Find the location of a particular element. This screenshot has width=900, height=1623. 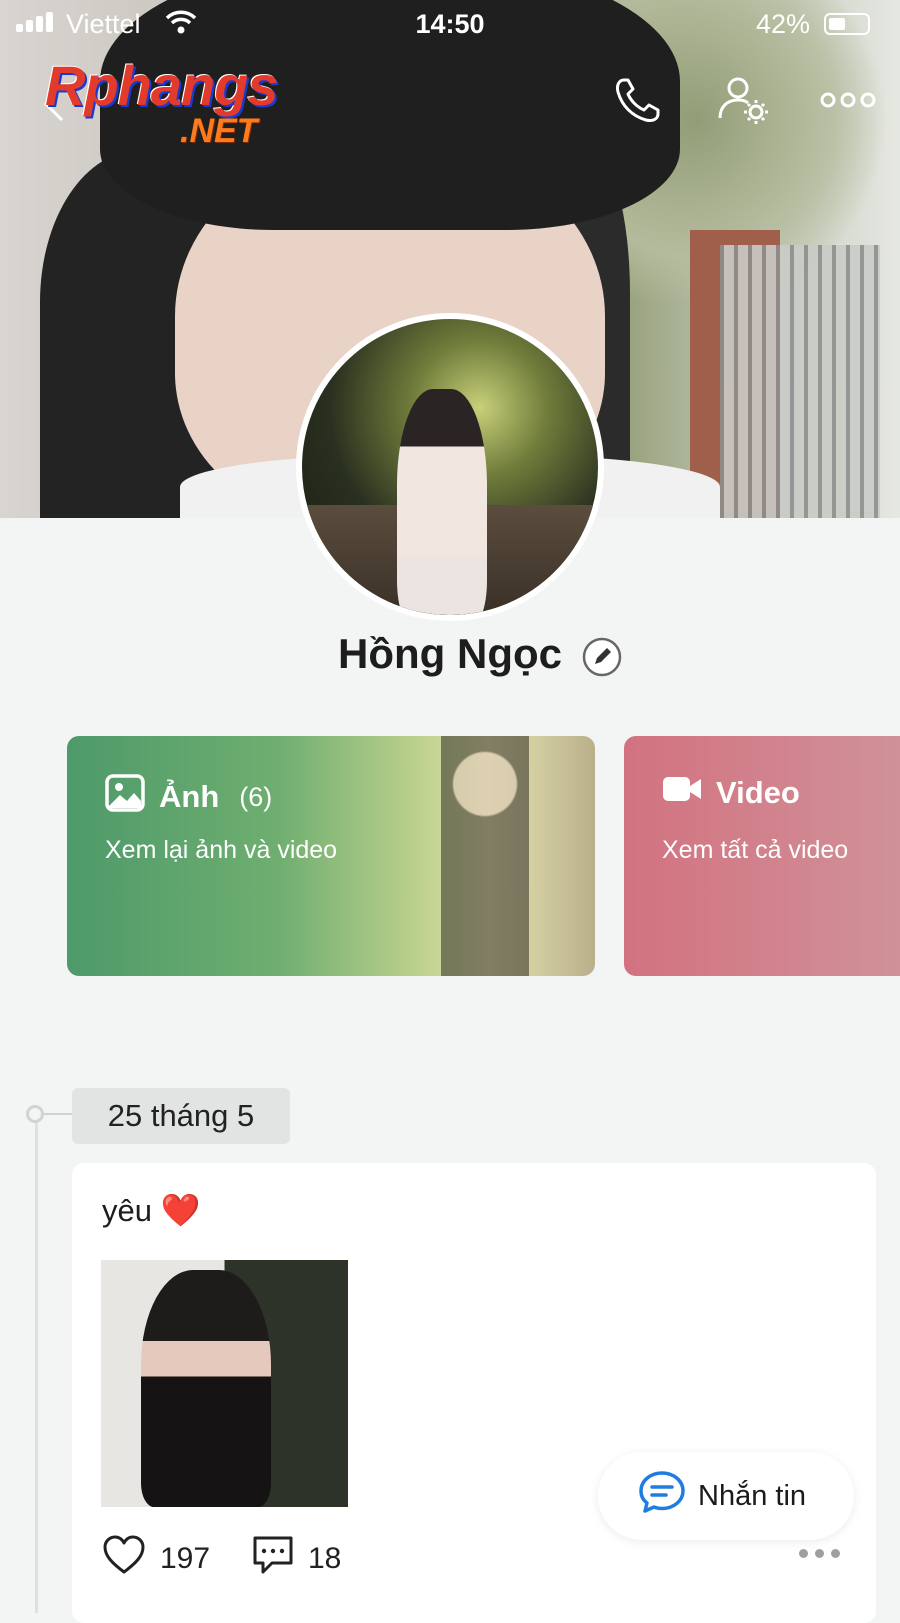

watermark-line2: .NET is located at coordinates (219, 131).